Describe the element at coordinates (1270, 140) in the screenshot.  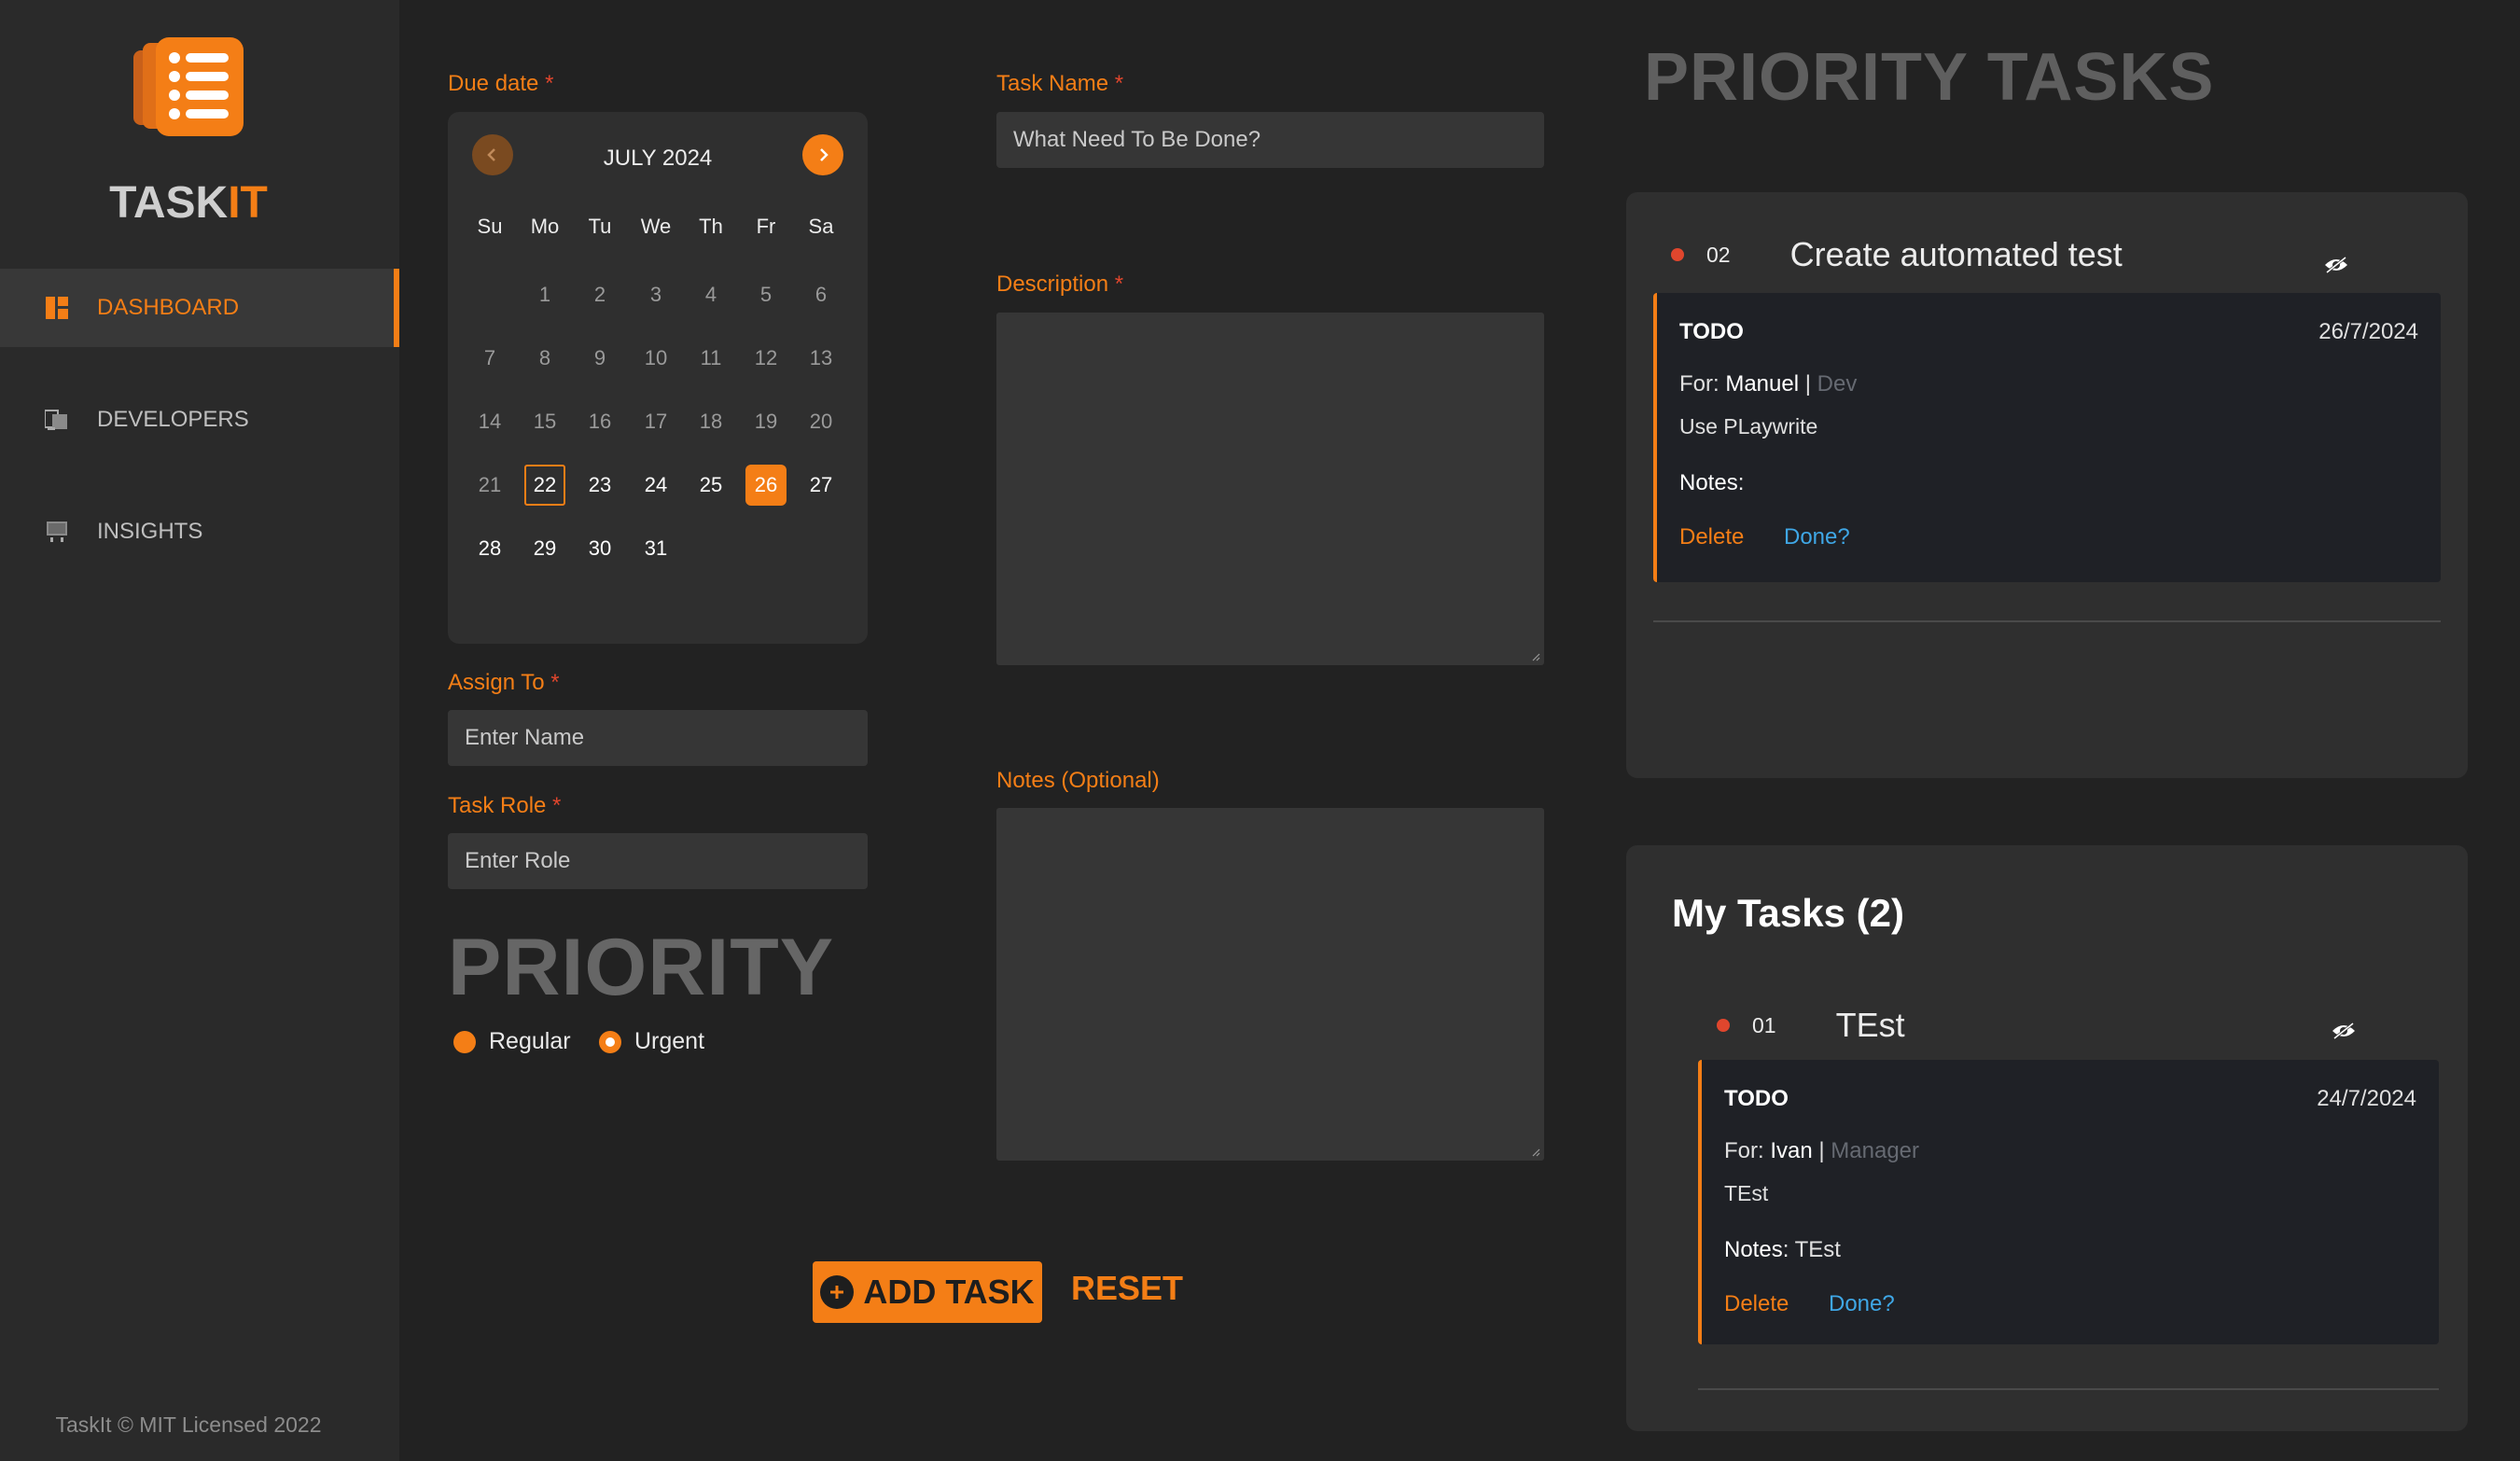
I see `task-name-input: What Need To Be Done?` at that location.